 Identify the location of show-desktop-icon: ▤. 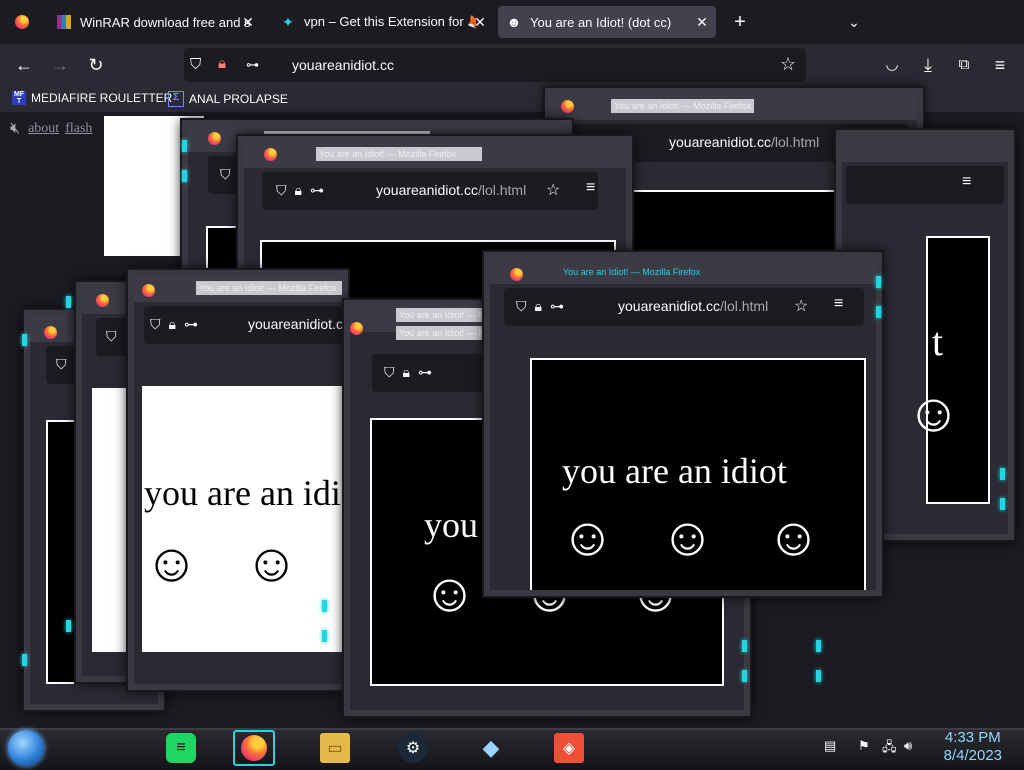
(830, 746).